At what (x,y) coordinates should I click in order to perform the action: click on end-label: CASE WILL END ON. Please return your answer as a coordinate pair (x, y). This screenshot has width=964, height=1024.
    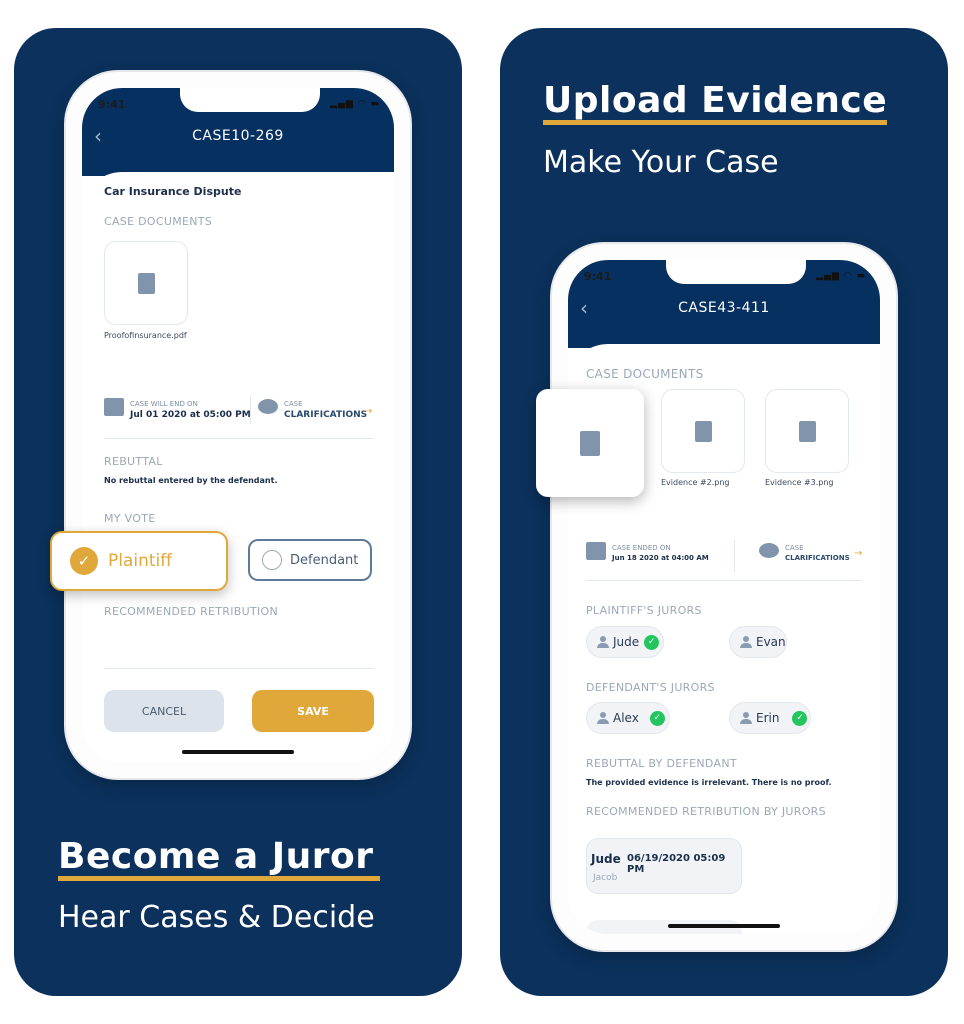
    Looking at the image, I should click on (164, 404).